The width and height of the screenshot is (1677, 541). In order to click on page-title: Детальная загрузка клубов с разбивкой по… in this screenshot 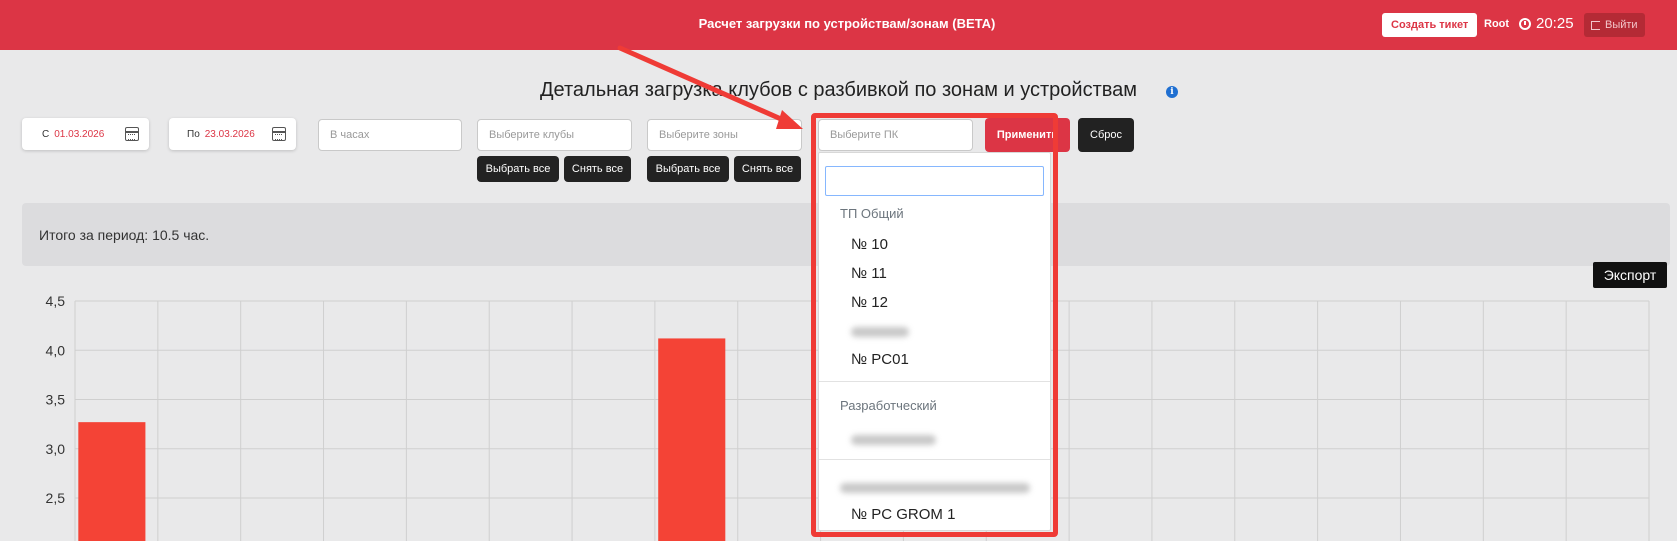, I will do `click(838, 90)`.